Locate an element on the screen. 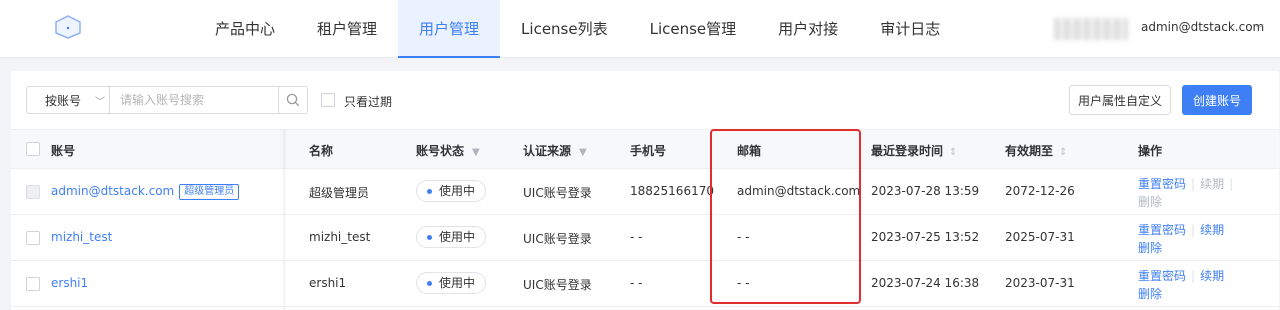 Image resolution: width=1280 pixels, height=310 pixels. nav-item-user-management: 用户管理 is located at coordinates (449, 29).